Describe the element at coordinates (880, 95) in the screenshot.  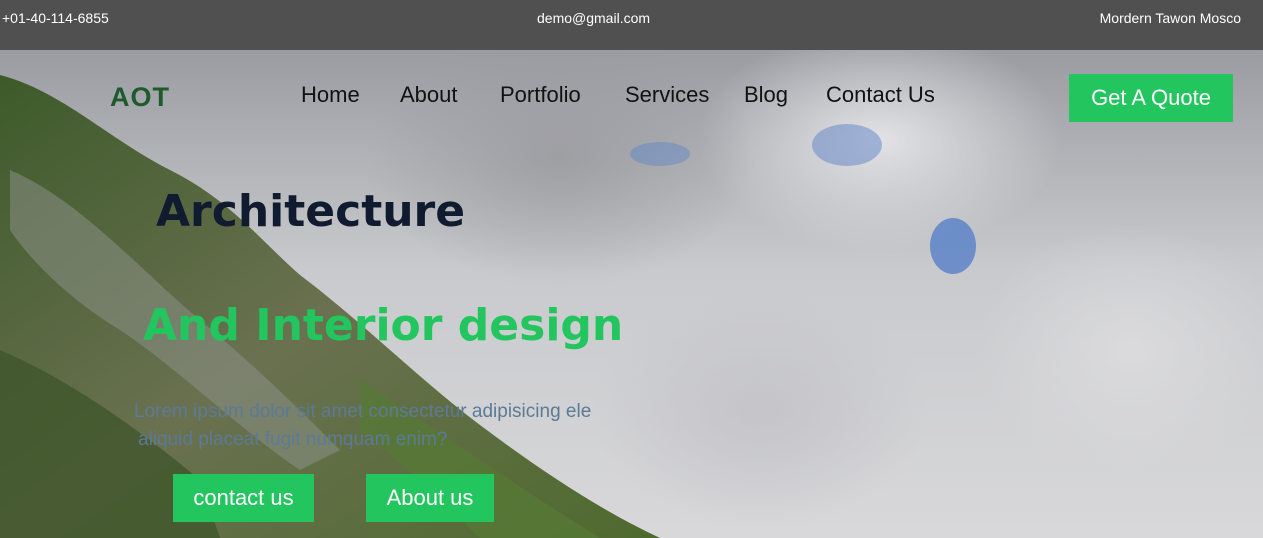
I see `nav-item-contact-us: Contact Us` at that location.